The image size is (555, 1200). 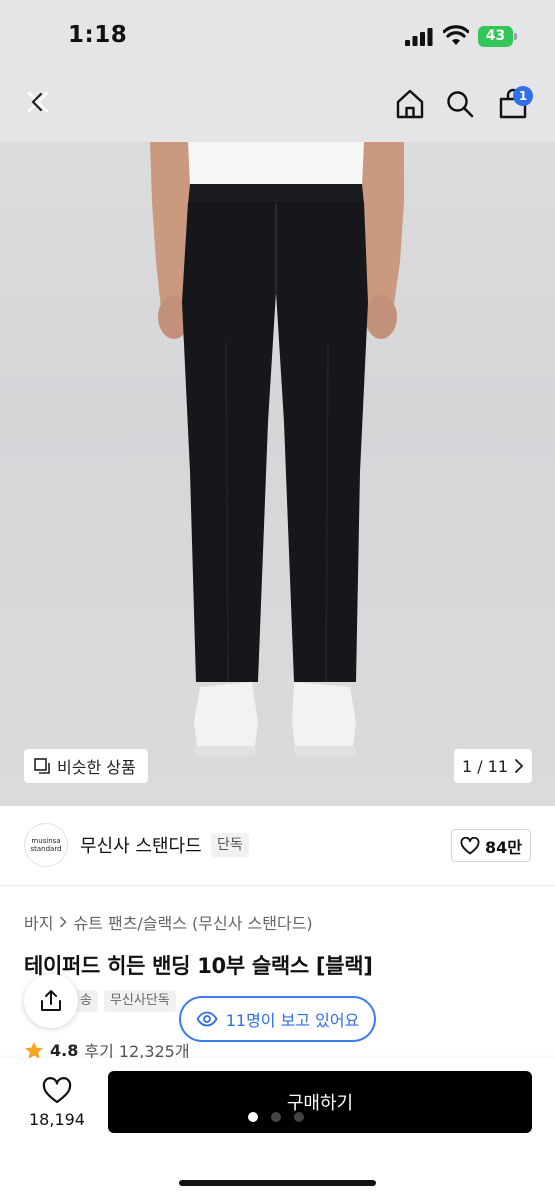 What do you see at coordinates (192, 922) in the screenshot?
I see `breadcrumb-subcategory: 슈트 팬츠/슬랙스 (무신사 스탠다드)` at bounding box center [192, 922].